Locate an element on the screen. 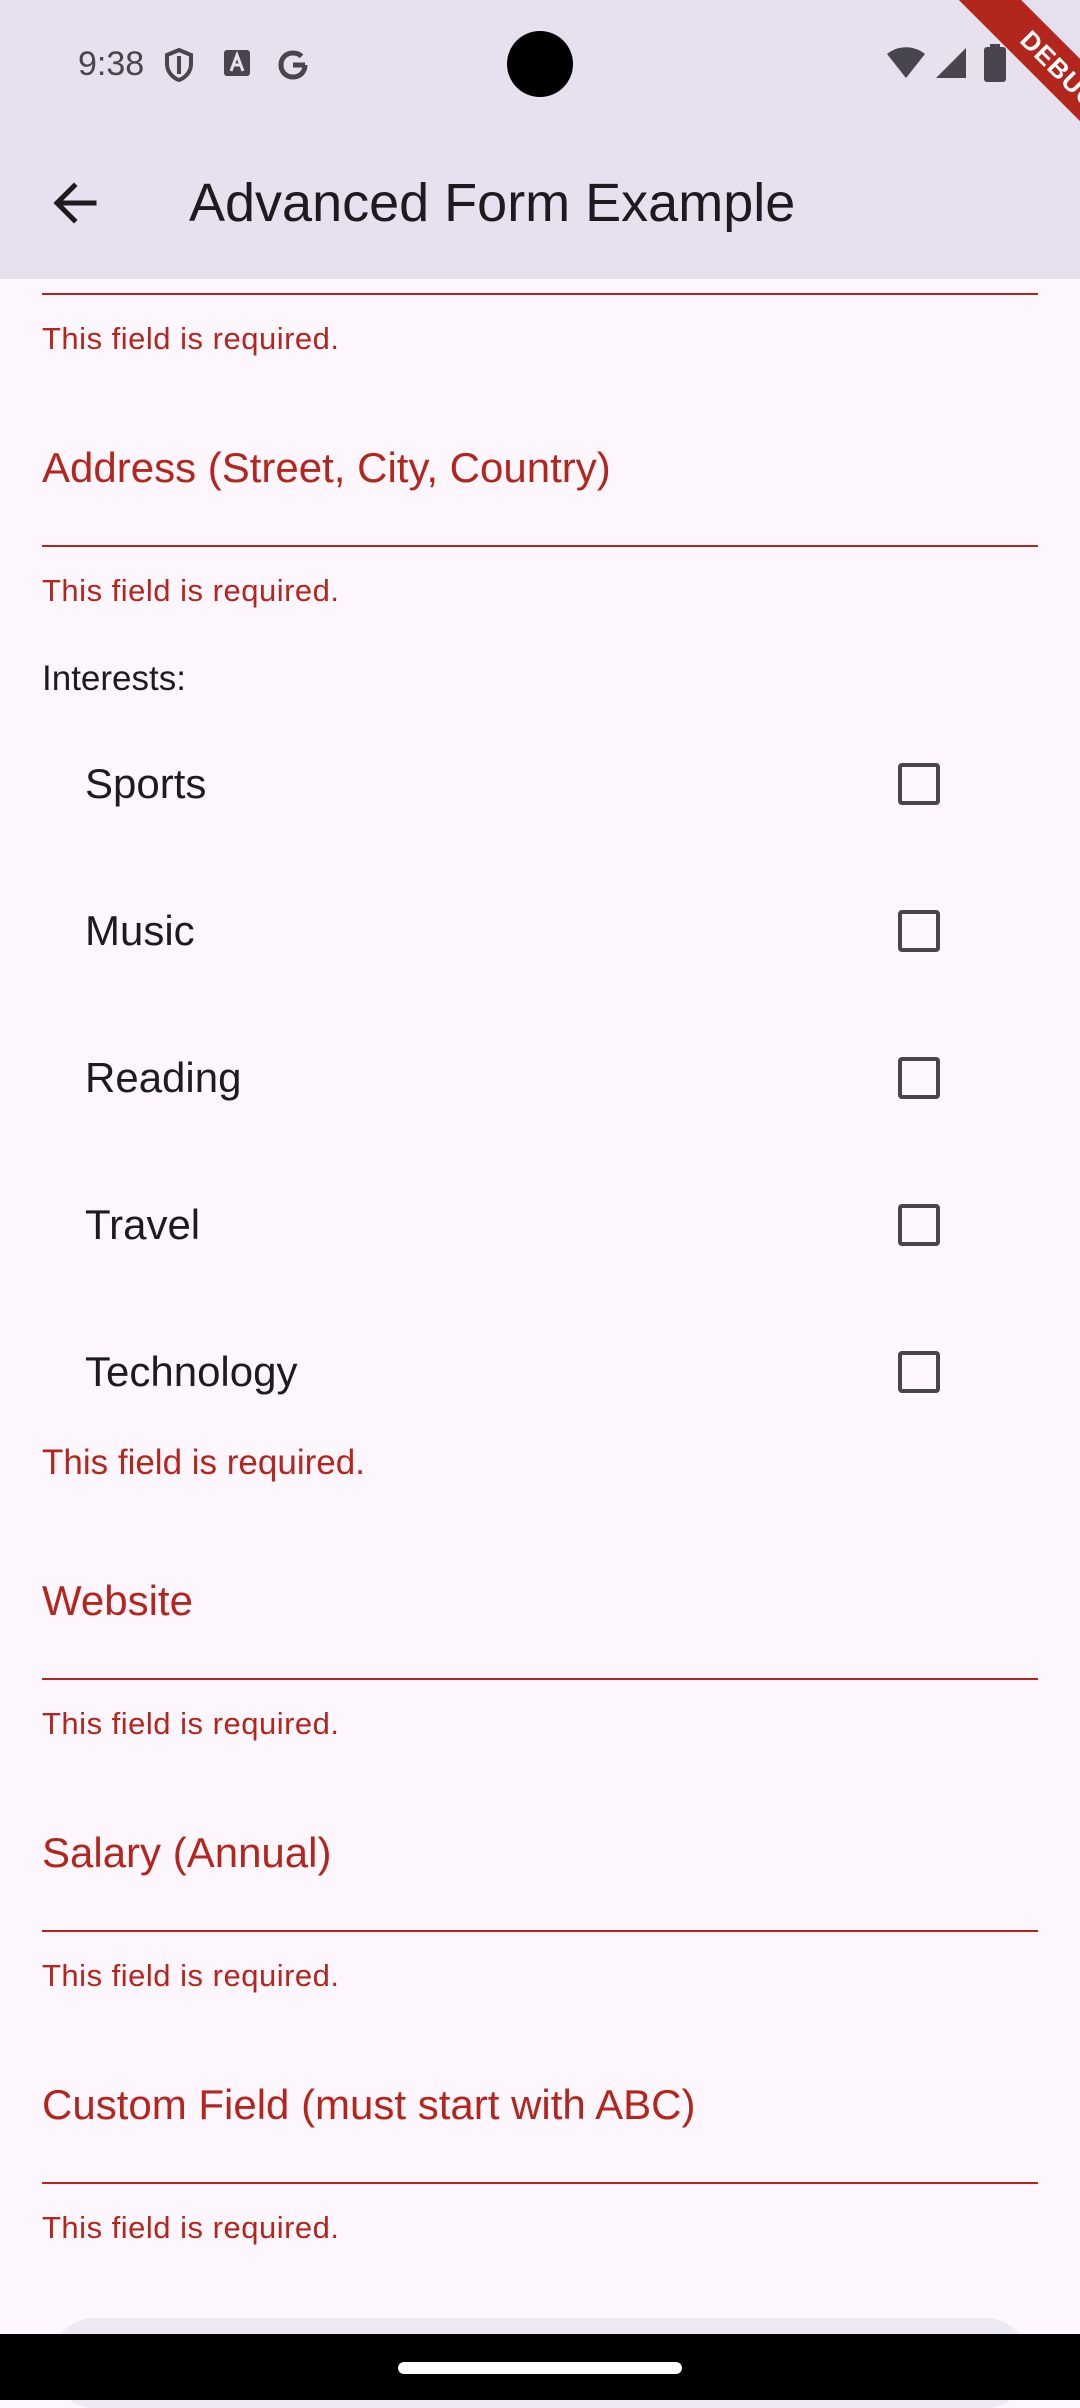 The height and width of the screenshot is (2408, 1080). shield-icon is located at coordinates (179, 67).